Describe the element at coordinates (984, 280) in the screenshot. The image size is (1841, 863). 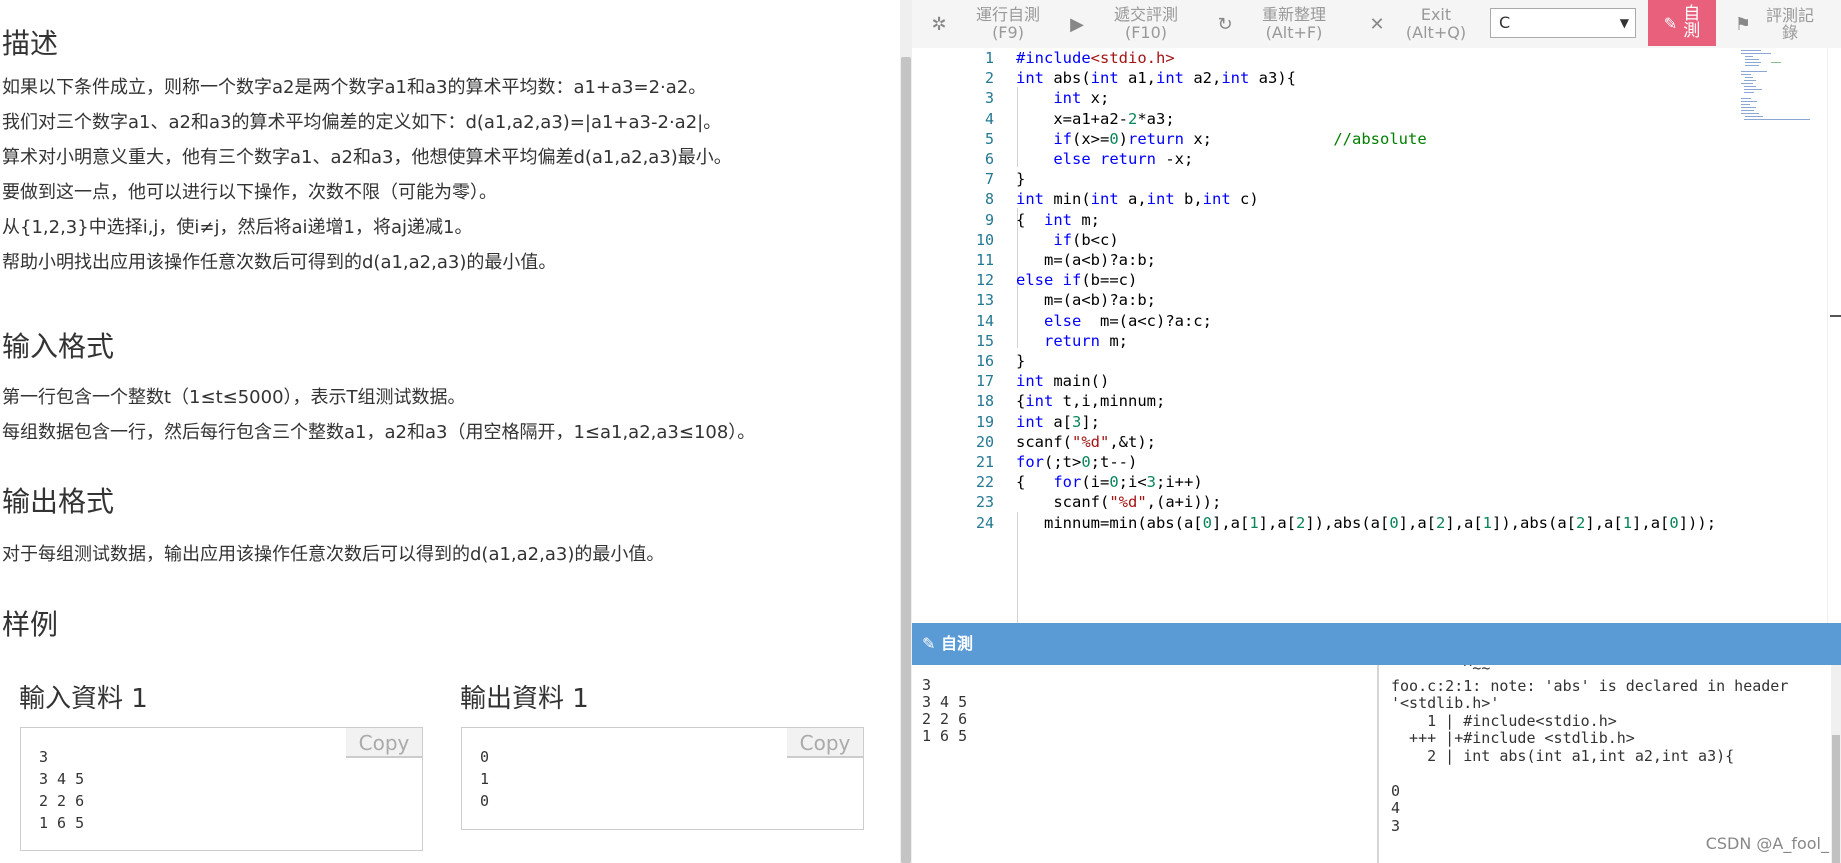
I see `line-number: 12` at that location.